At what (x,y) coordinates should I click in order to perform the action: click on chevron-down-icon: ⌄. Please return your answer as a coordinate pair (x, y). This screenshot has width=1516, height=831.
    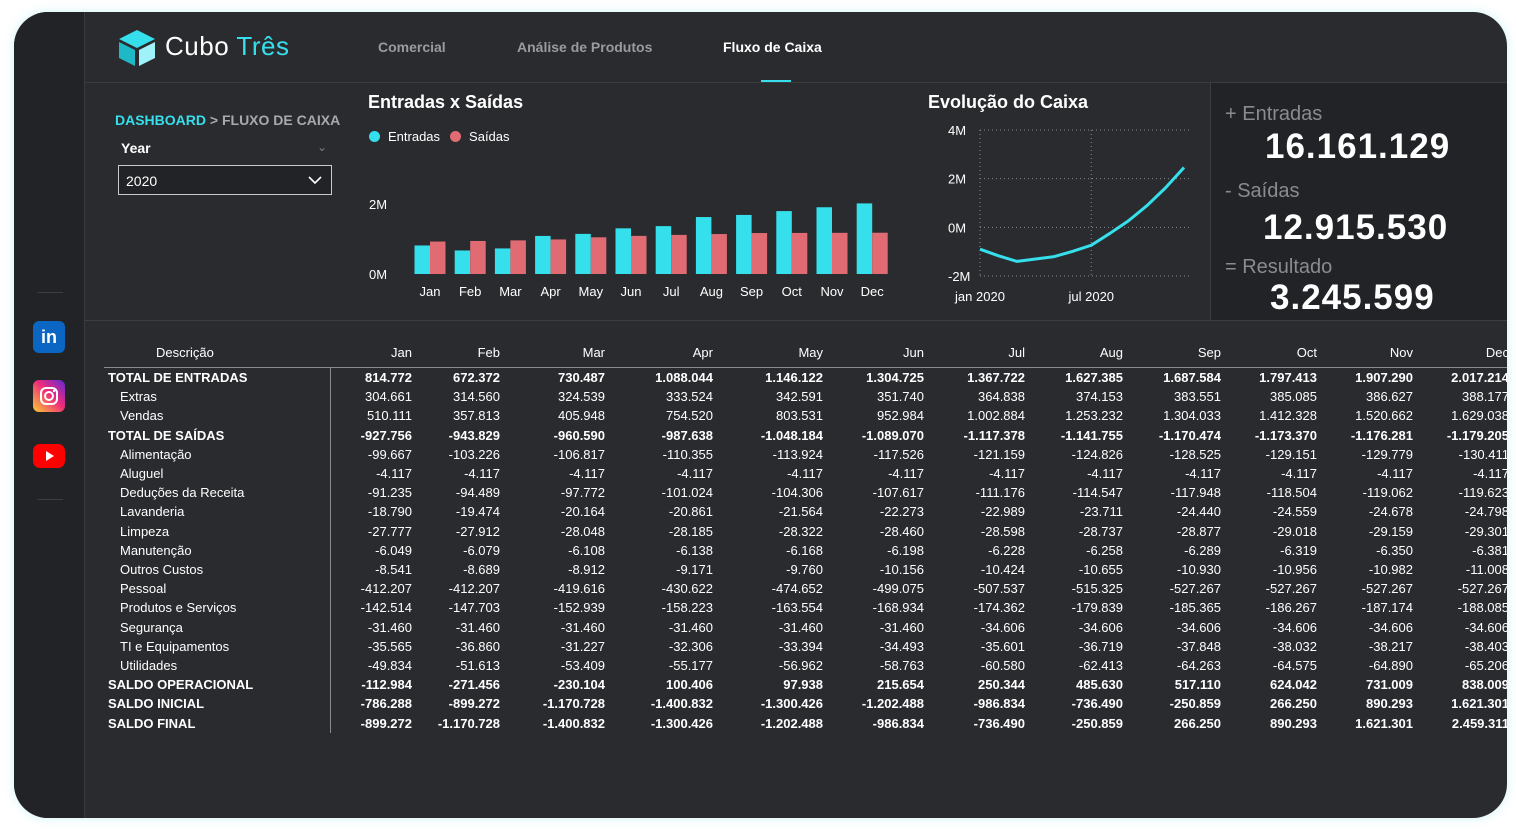
    Looking at the image, I should click on (322, 147).